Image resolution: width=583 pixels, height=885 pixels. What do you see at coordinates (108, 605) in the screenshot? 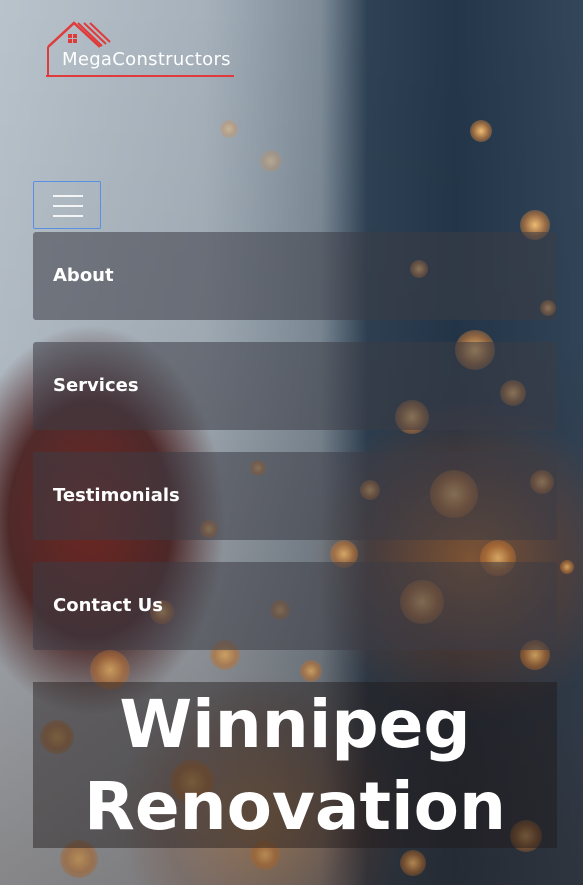
I see `nav-item-label: Contact Us` at bounding box center [108, 605].